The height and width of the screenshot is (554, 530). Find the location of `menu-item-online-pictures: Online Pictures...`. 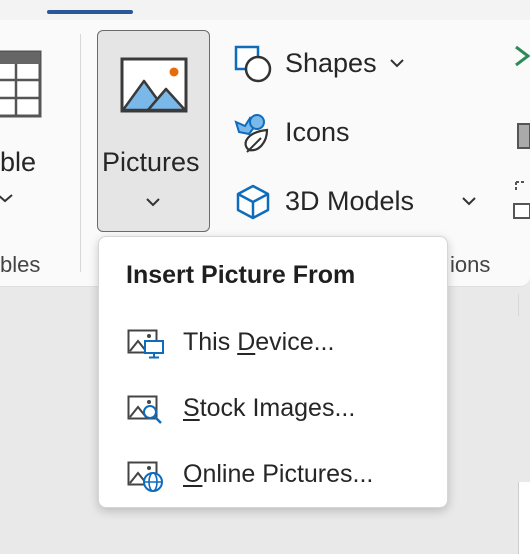

menu-item-online-pictures: Online Pictures... is located at coordinates (273, 475).